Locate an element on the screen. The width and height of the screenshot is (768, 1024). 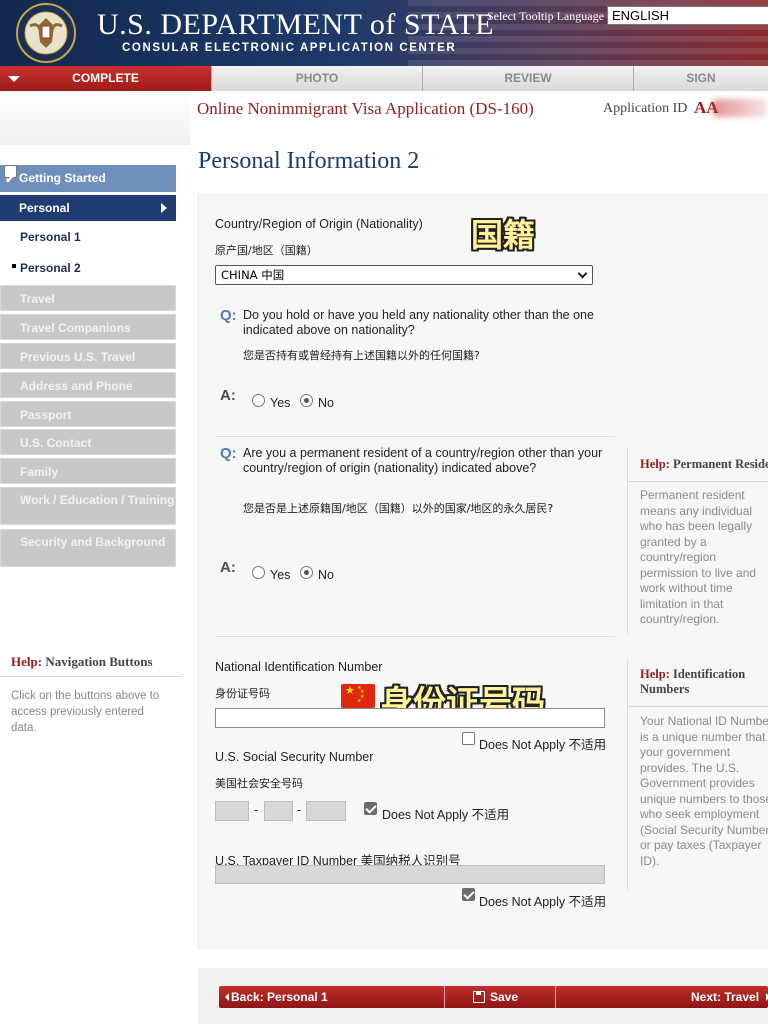
sidebar-item-personal: Personal is located at coordinates (88, 208).